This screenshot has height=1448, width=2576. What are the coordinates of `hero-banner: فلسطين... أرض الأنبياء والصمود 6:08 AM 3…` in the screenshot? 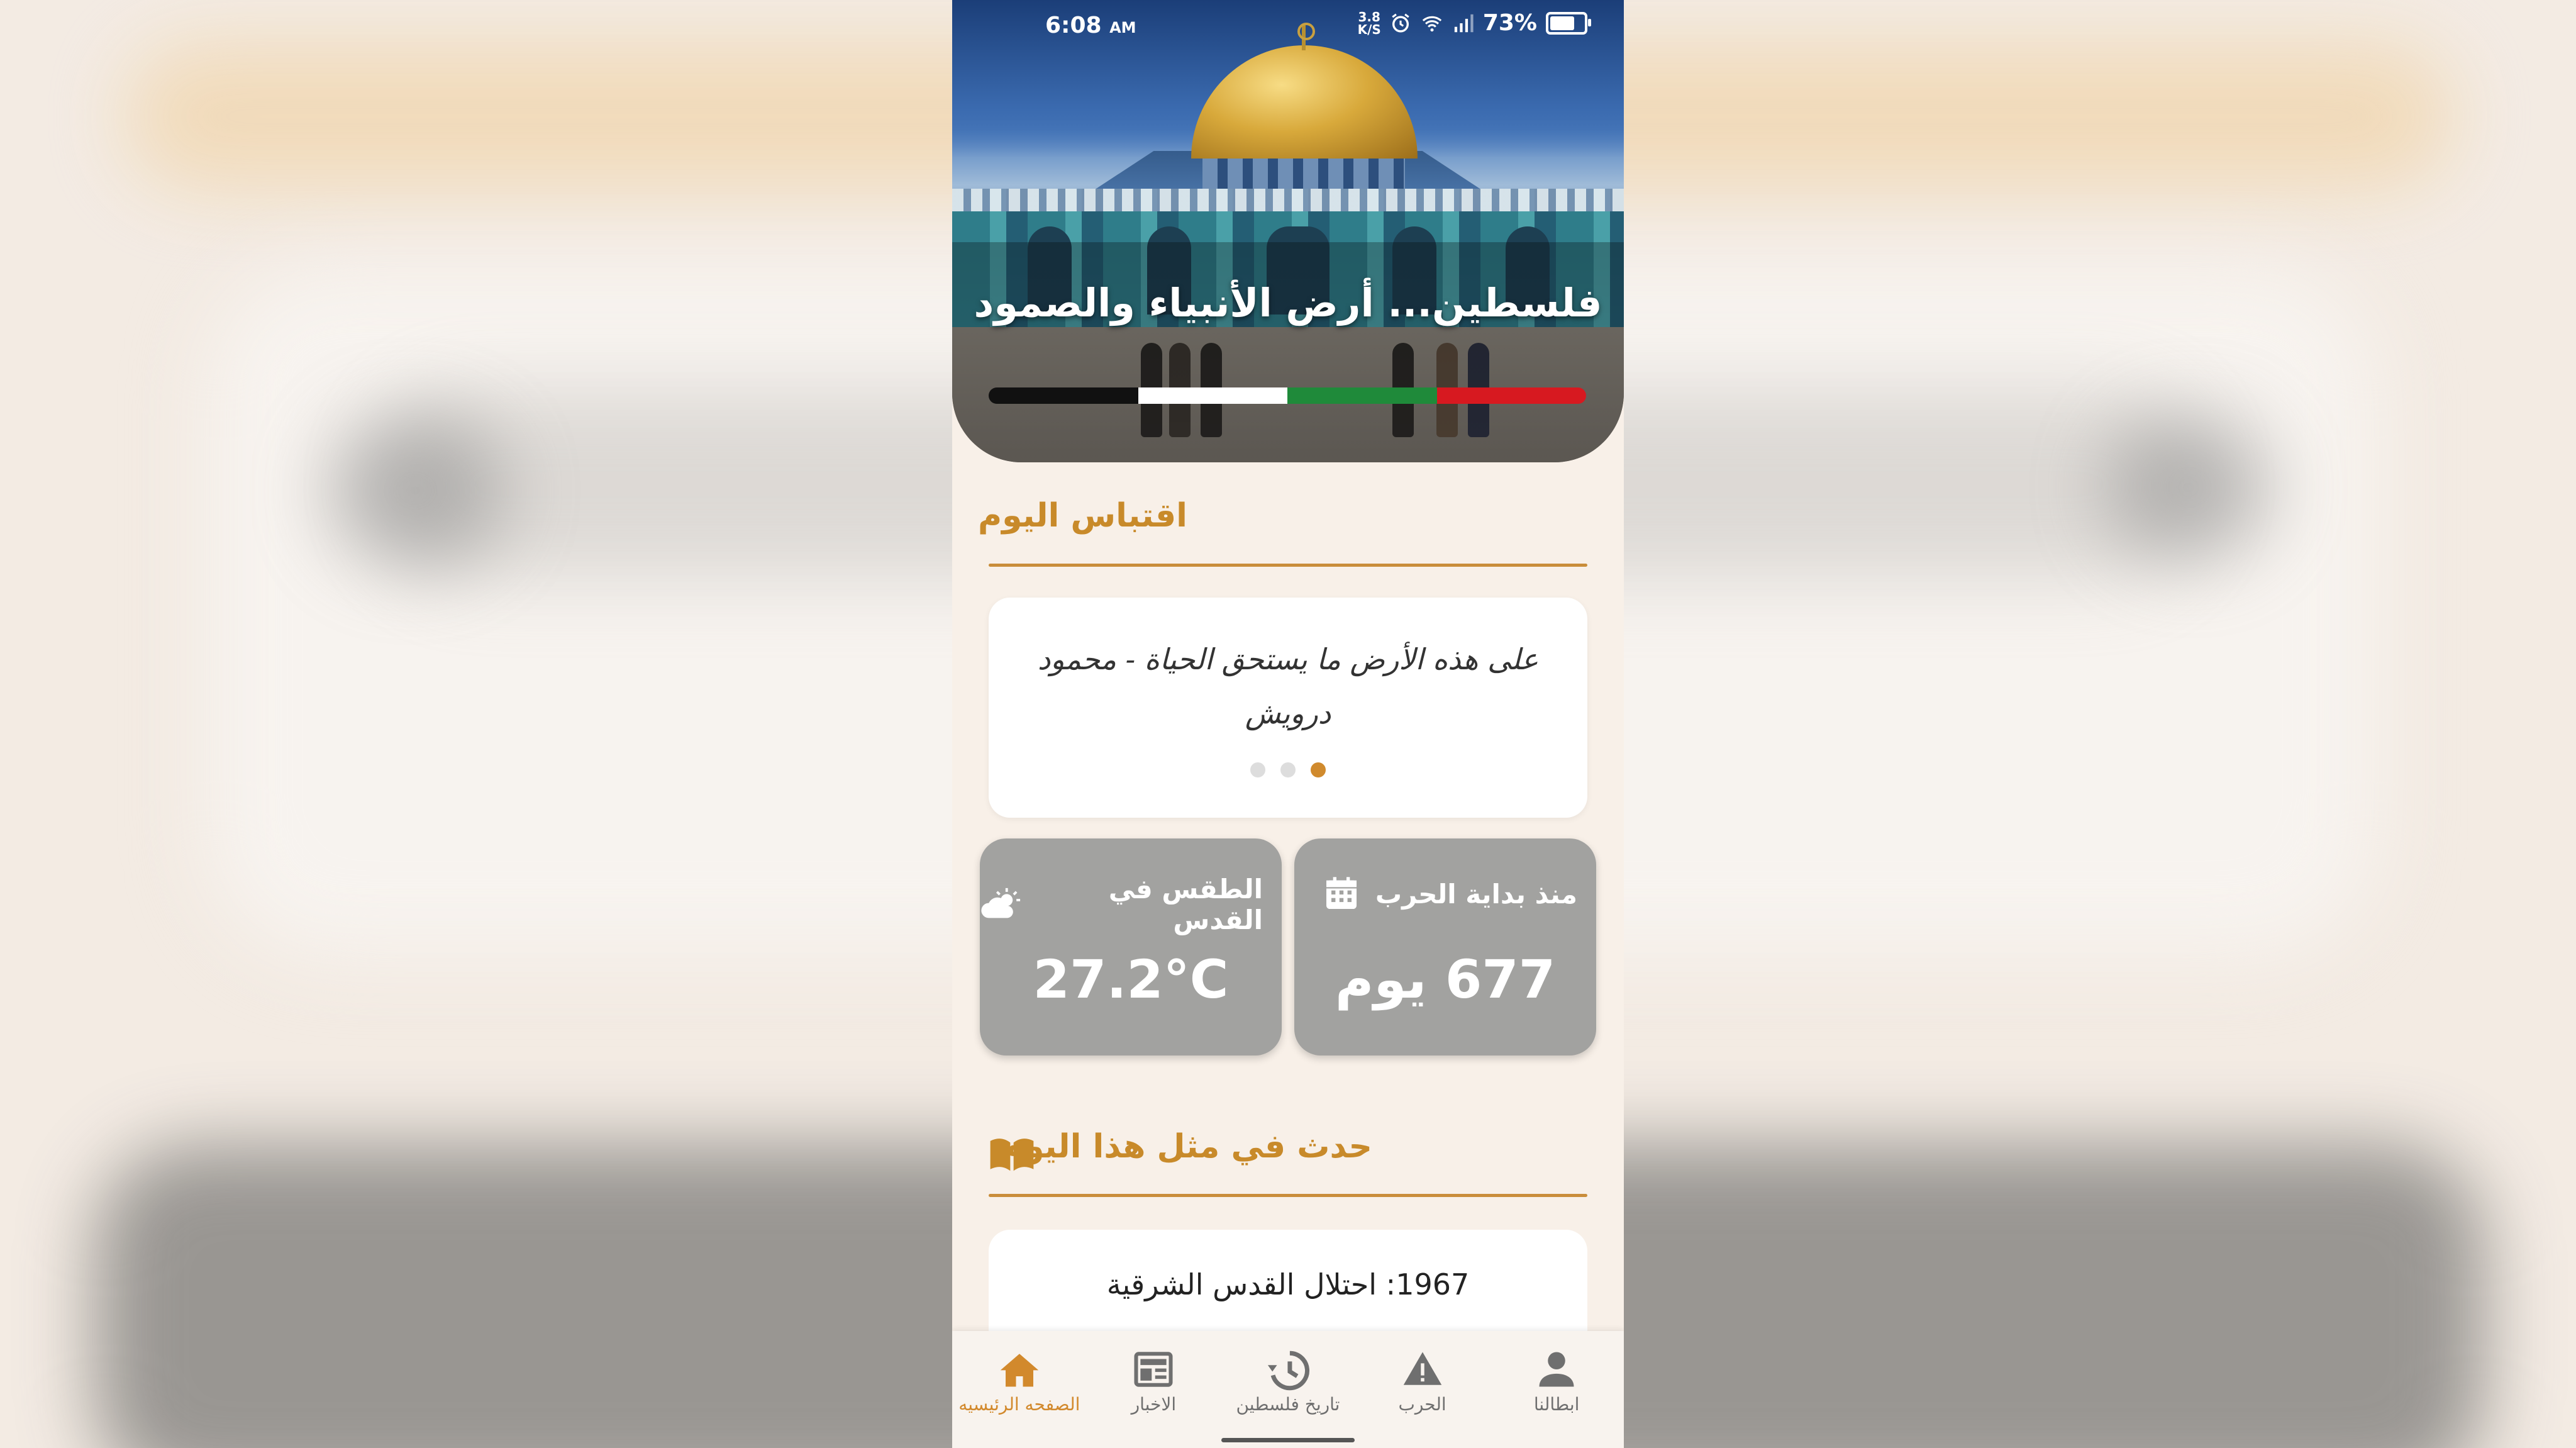 It's located at (1288, 231).